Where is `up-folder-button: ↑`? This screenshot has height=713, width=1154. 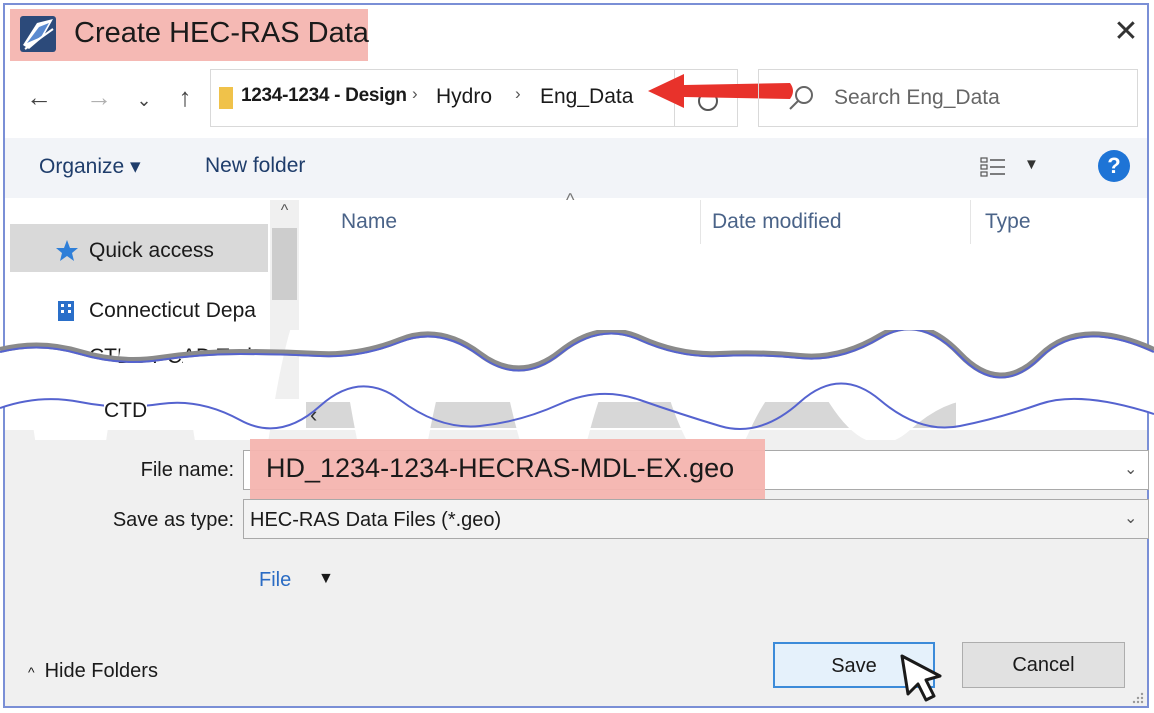
up-folder-button: ↑ is located at coordinates (185, 97).